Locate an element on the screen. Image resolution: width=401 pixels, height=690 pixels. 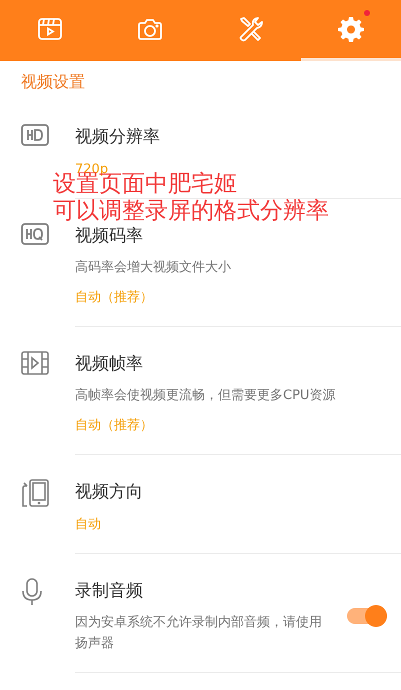
setting-title: 视频分辨率 is located at coordinates (118, 137).